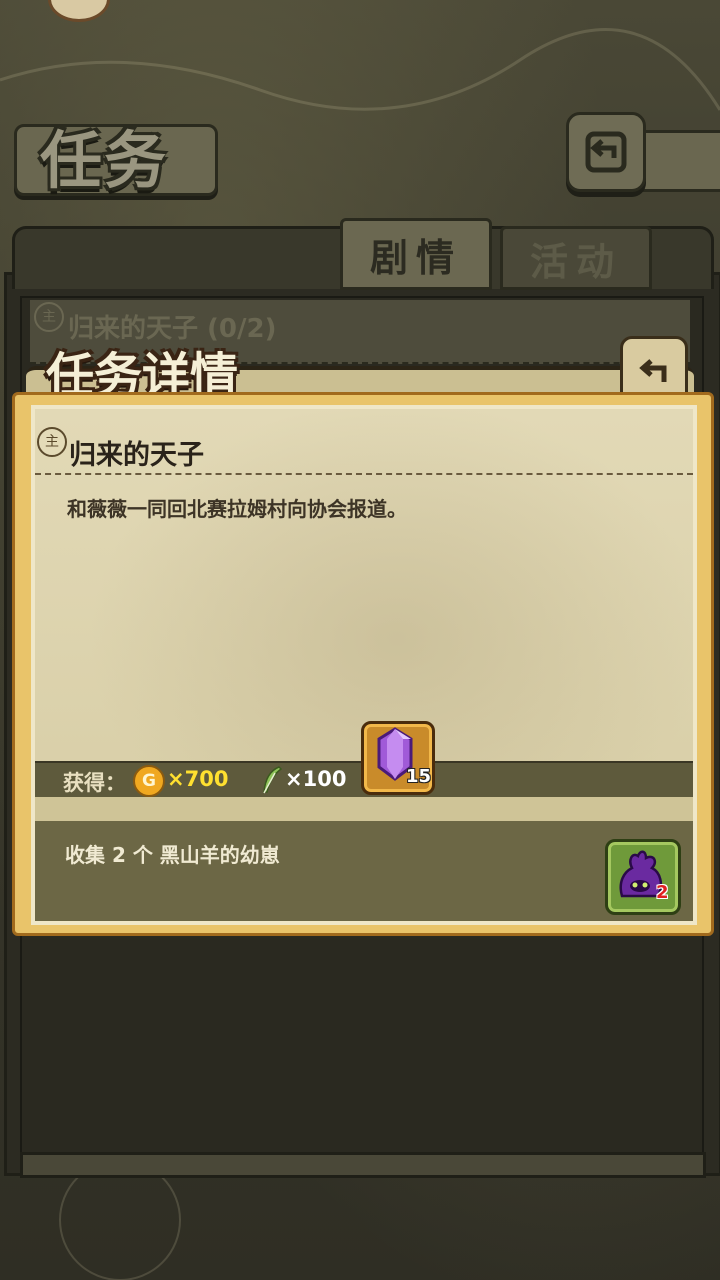 Image resolution: width=720 pixels, height=1280 pixels. I want to click on objective-text: 收集 2 个 黑山羊的幼崽, so click(172, 855).